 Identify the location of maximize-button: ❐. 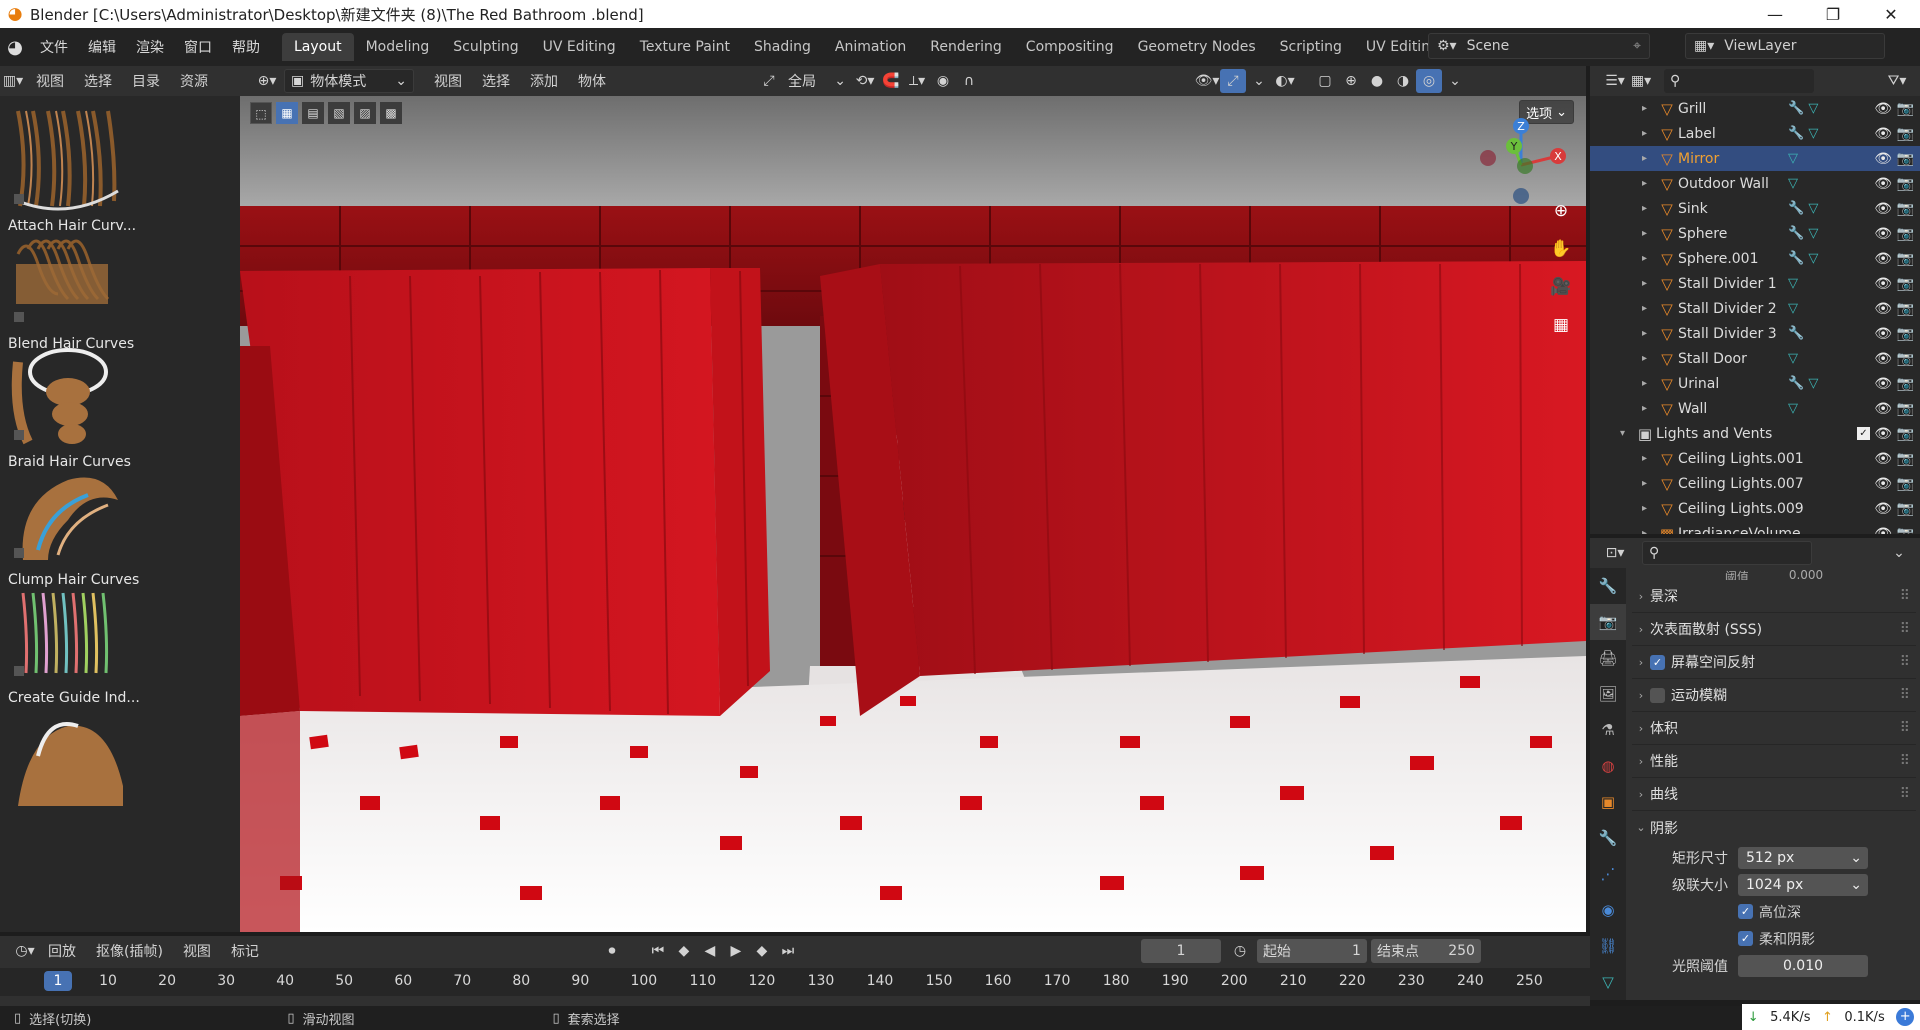
(1833, 14).